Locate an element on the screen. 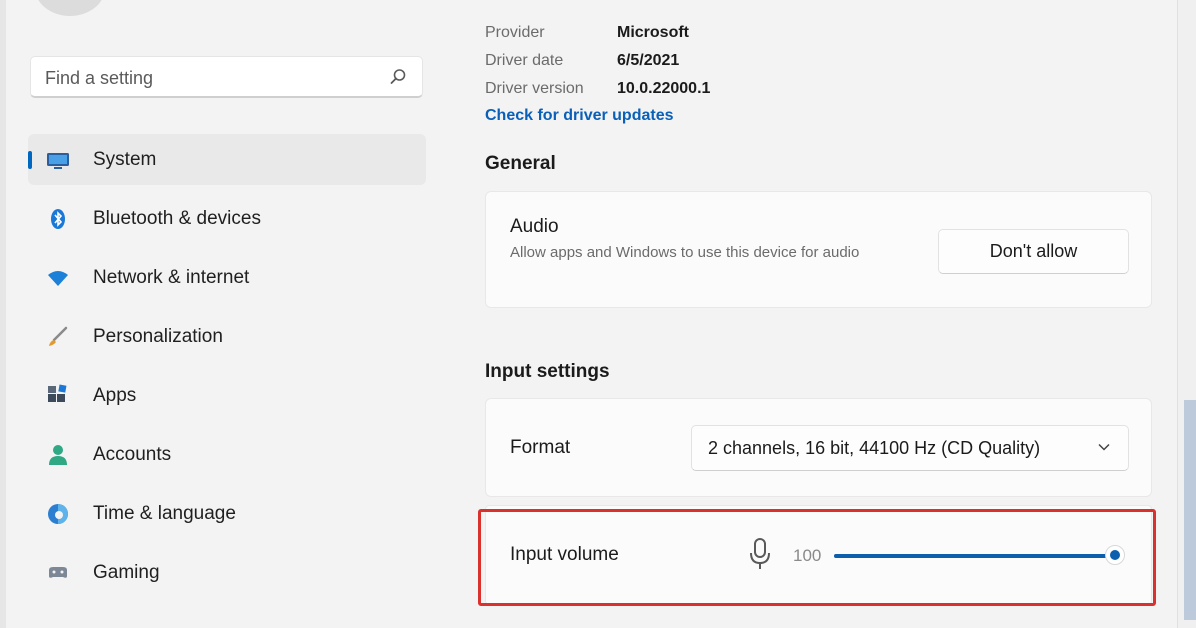 Image resolution: width=1196 pixels, height=628 pixels. user-avatar is located at coordinates (70, 8).